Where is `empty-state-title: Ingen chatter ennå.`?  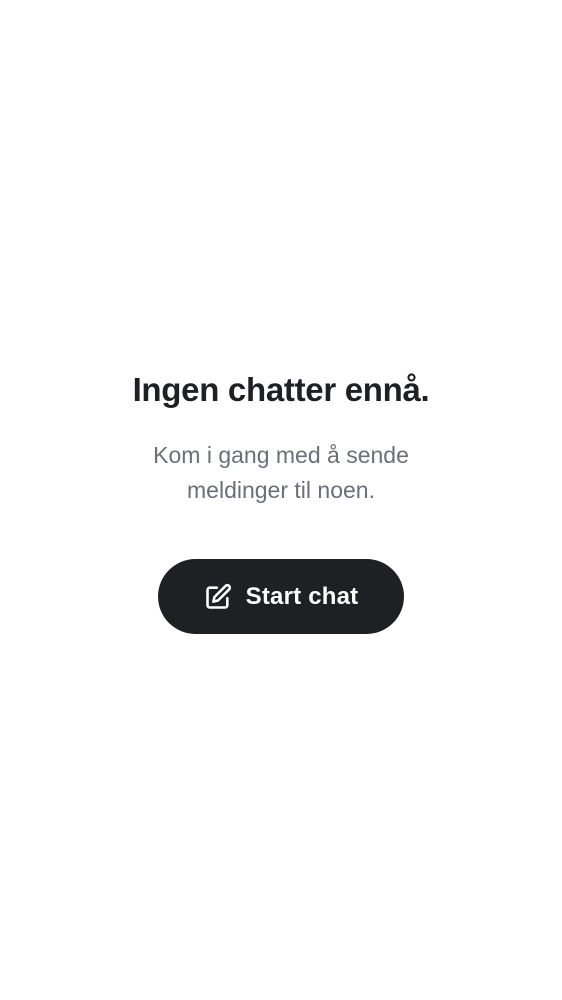
empty-state-title: Ingen chatter ennå. is located at coordinates (281, 389).